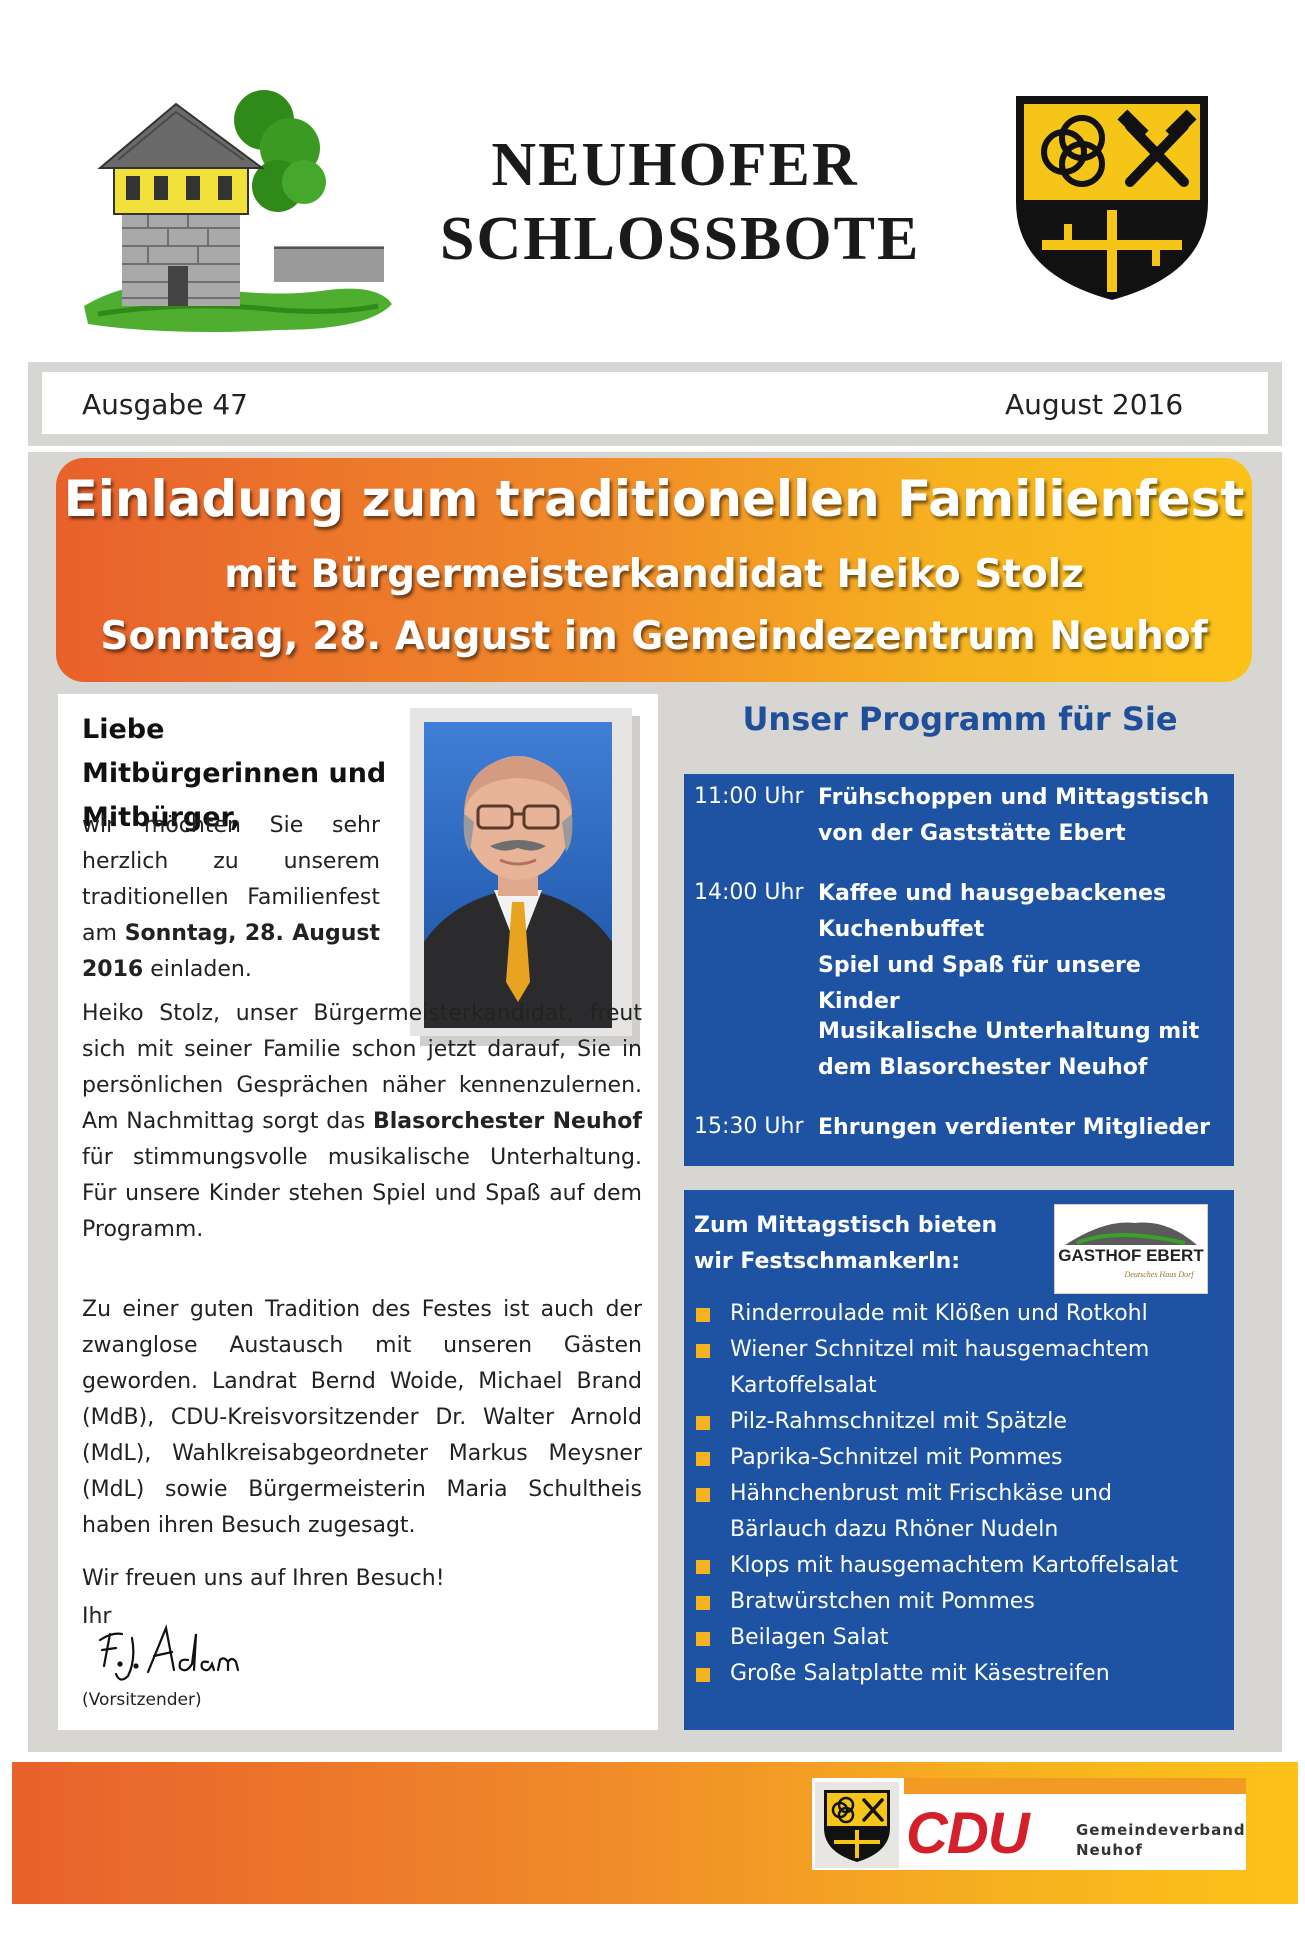 Image resolution: width=1305 pixels, height=1953 pixels. Describe the element at coordinates (1094, 404) in the screenshot. I see `issue-date: August 2016` at that location.